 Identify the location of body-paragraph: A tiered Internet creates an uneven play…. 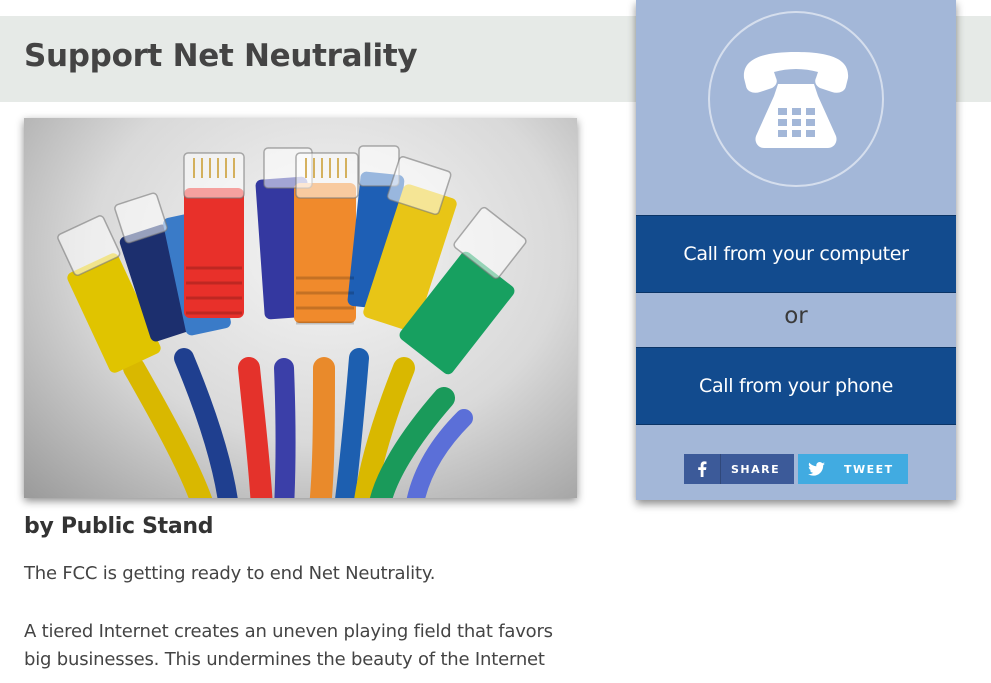
(304, 646).